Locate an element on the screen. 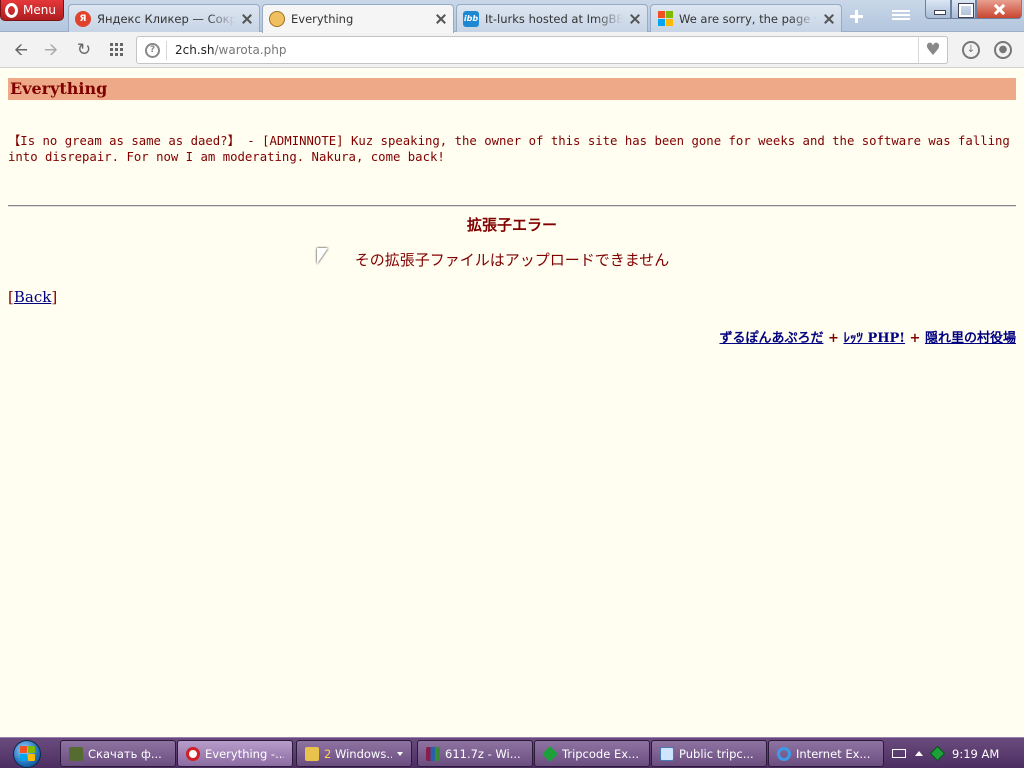 The height and width of the screenshot is (768, 1024). folder-icon is located at coordinates (312, 753).